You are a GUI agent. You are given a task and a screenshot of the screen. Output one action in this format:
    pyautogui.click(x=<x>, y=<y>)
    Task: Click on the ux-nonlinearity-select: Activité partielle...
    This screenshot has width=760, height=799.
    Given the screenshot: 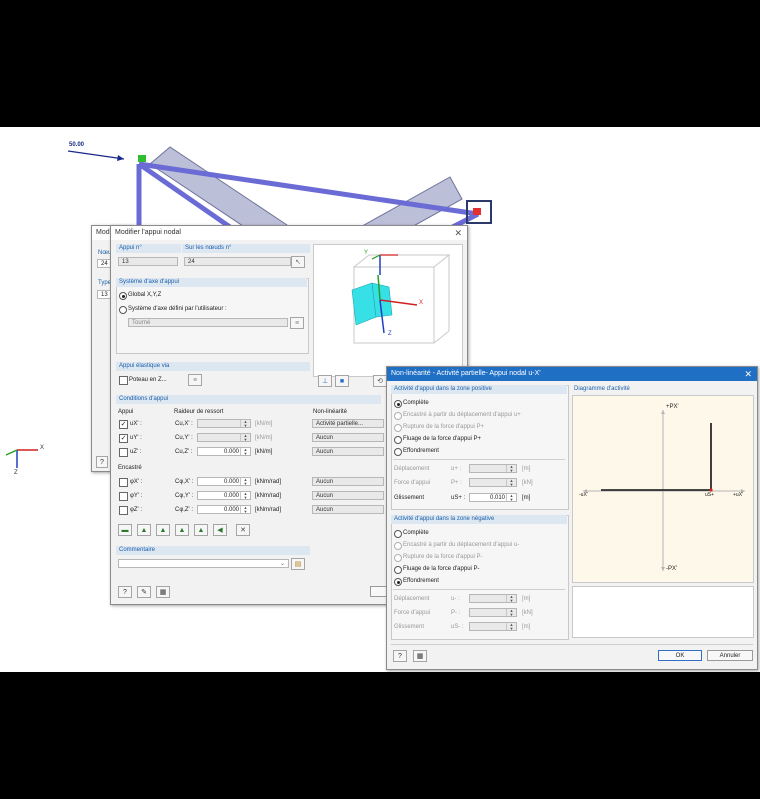 What is the action you would take?
    pyautogui.click(x=348, y=423)
    